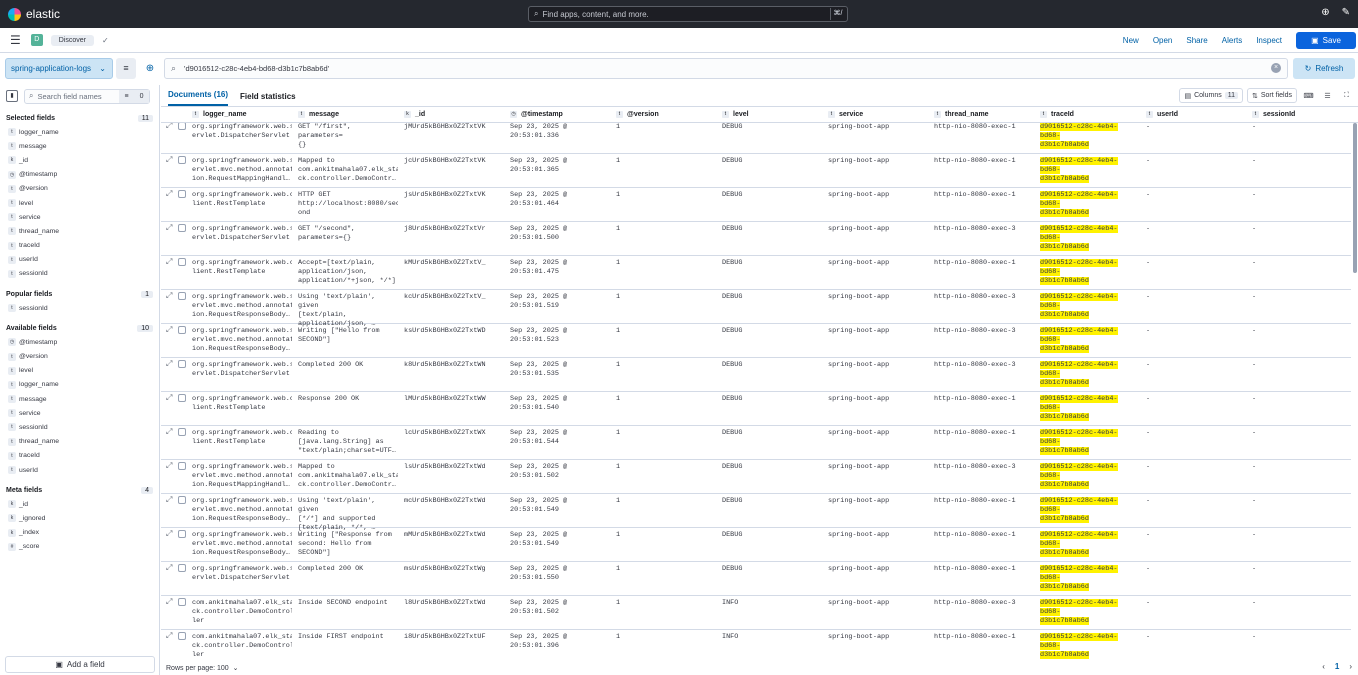 The image size is (1358, 675). What do you see at coordinates (1337, 666) in the screenshot?
I see `current-page: 1` at bounding box center [1337, 666].